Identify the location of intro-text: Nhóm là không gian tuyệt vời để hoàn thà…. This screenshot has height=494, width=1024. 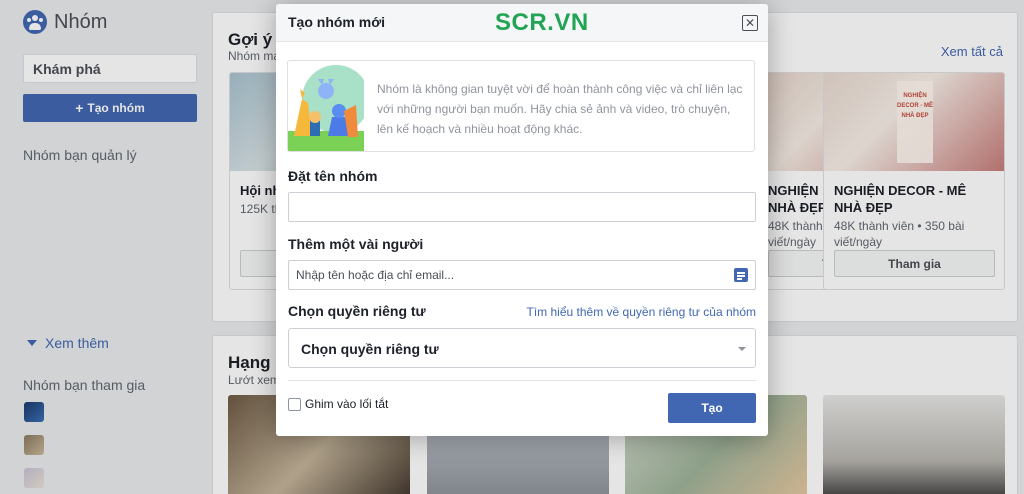
(560, 109).